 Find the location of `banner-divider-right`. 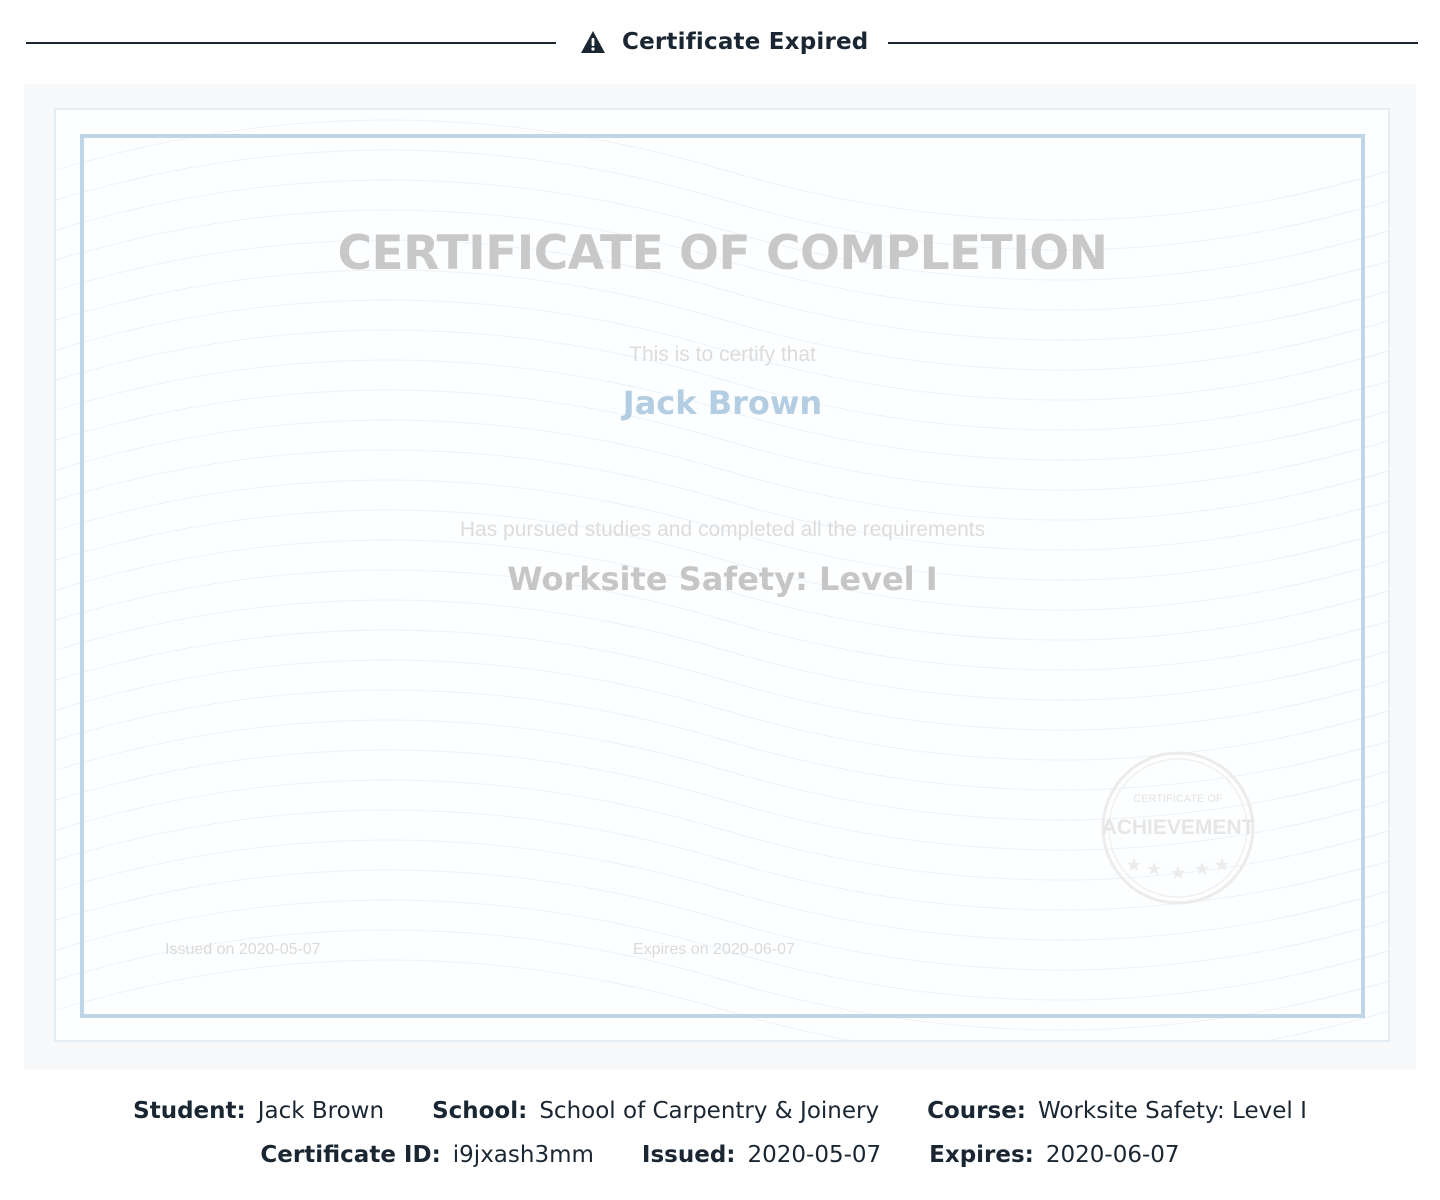

banner-divider-right is located at coordinates (1153, 43).